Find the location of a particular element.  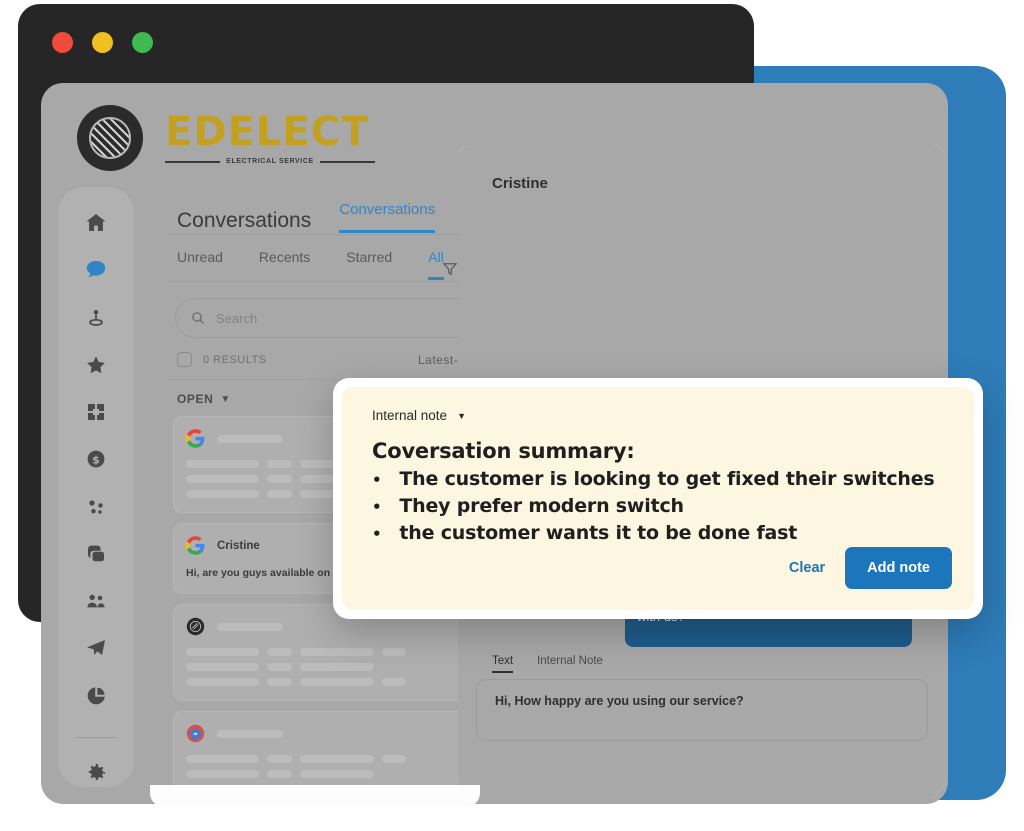

chat-bubble-icon is located at coordinates (96, 269).